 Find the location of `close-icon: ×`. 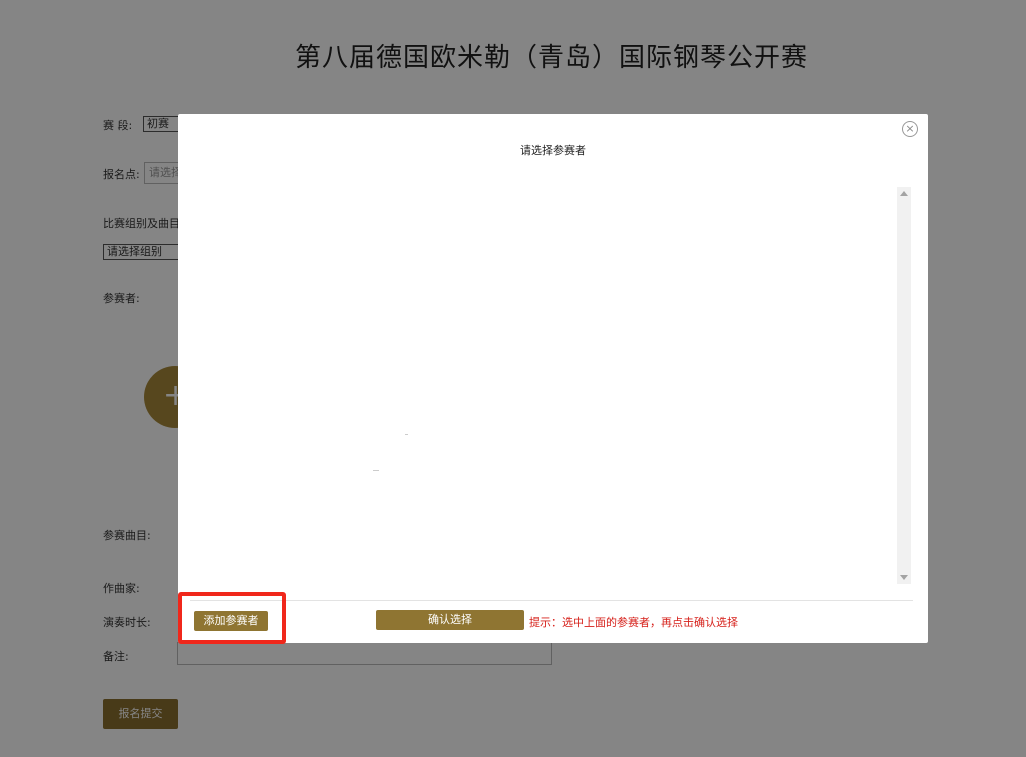

close-icon: × is located at coordinates (910, 129).